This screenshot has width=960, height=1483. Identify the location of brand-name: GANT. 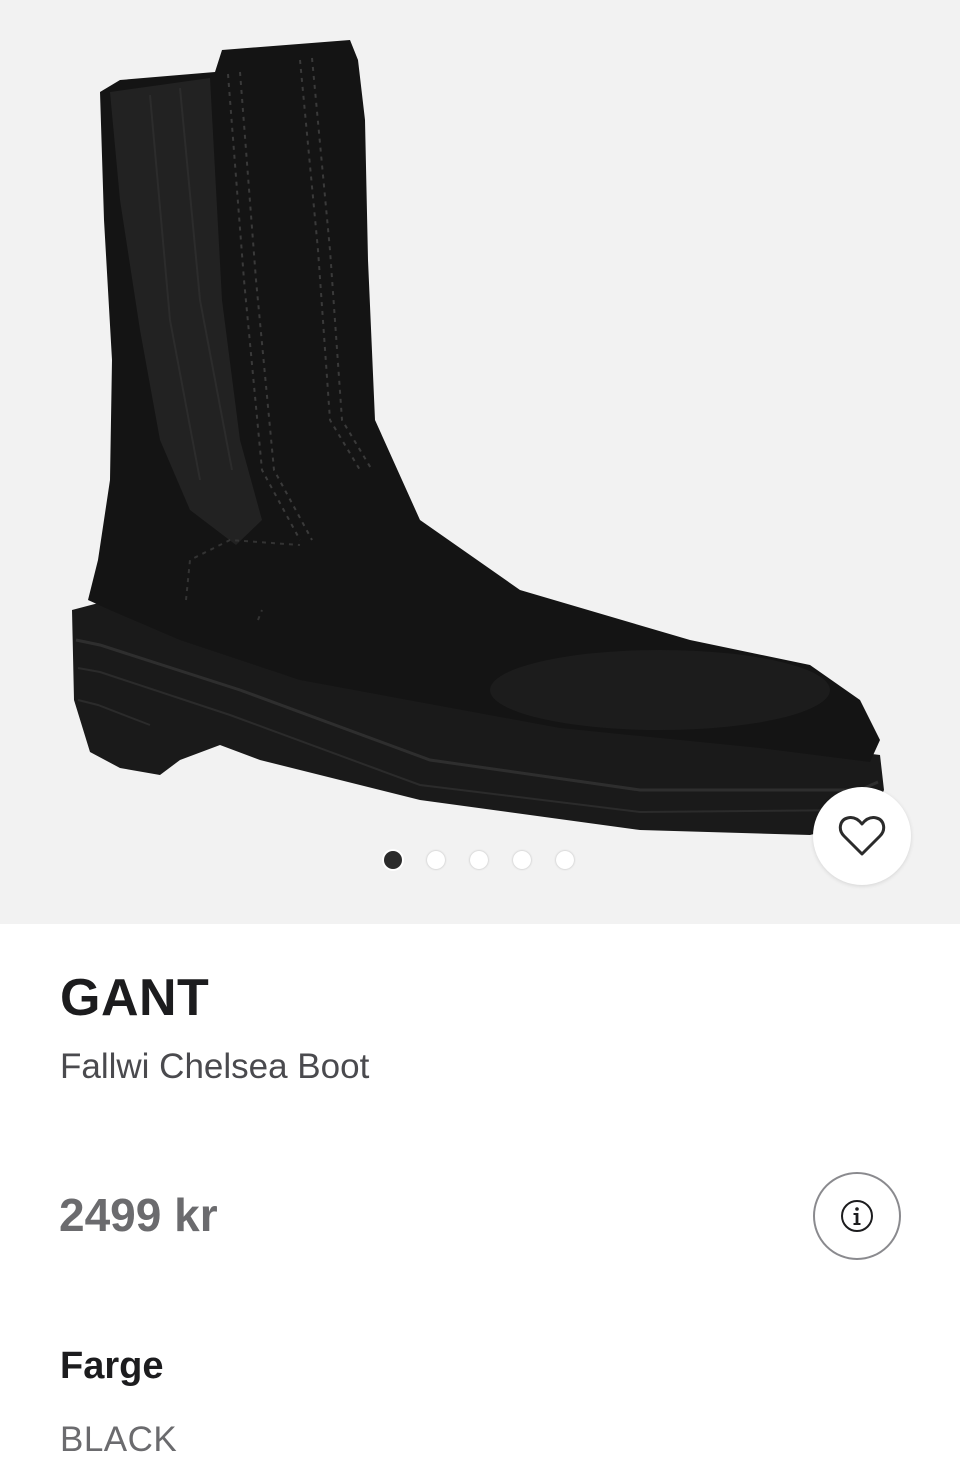
(134, 998).